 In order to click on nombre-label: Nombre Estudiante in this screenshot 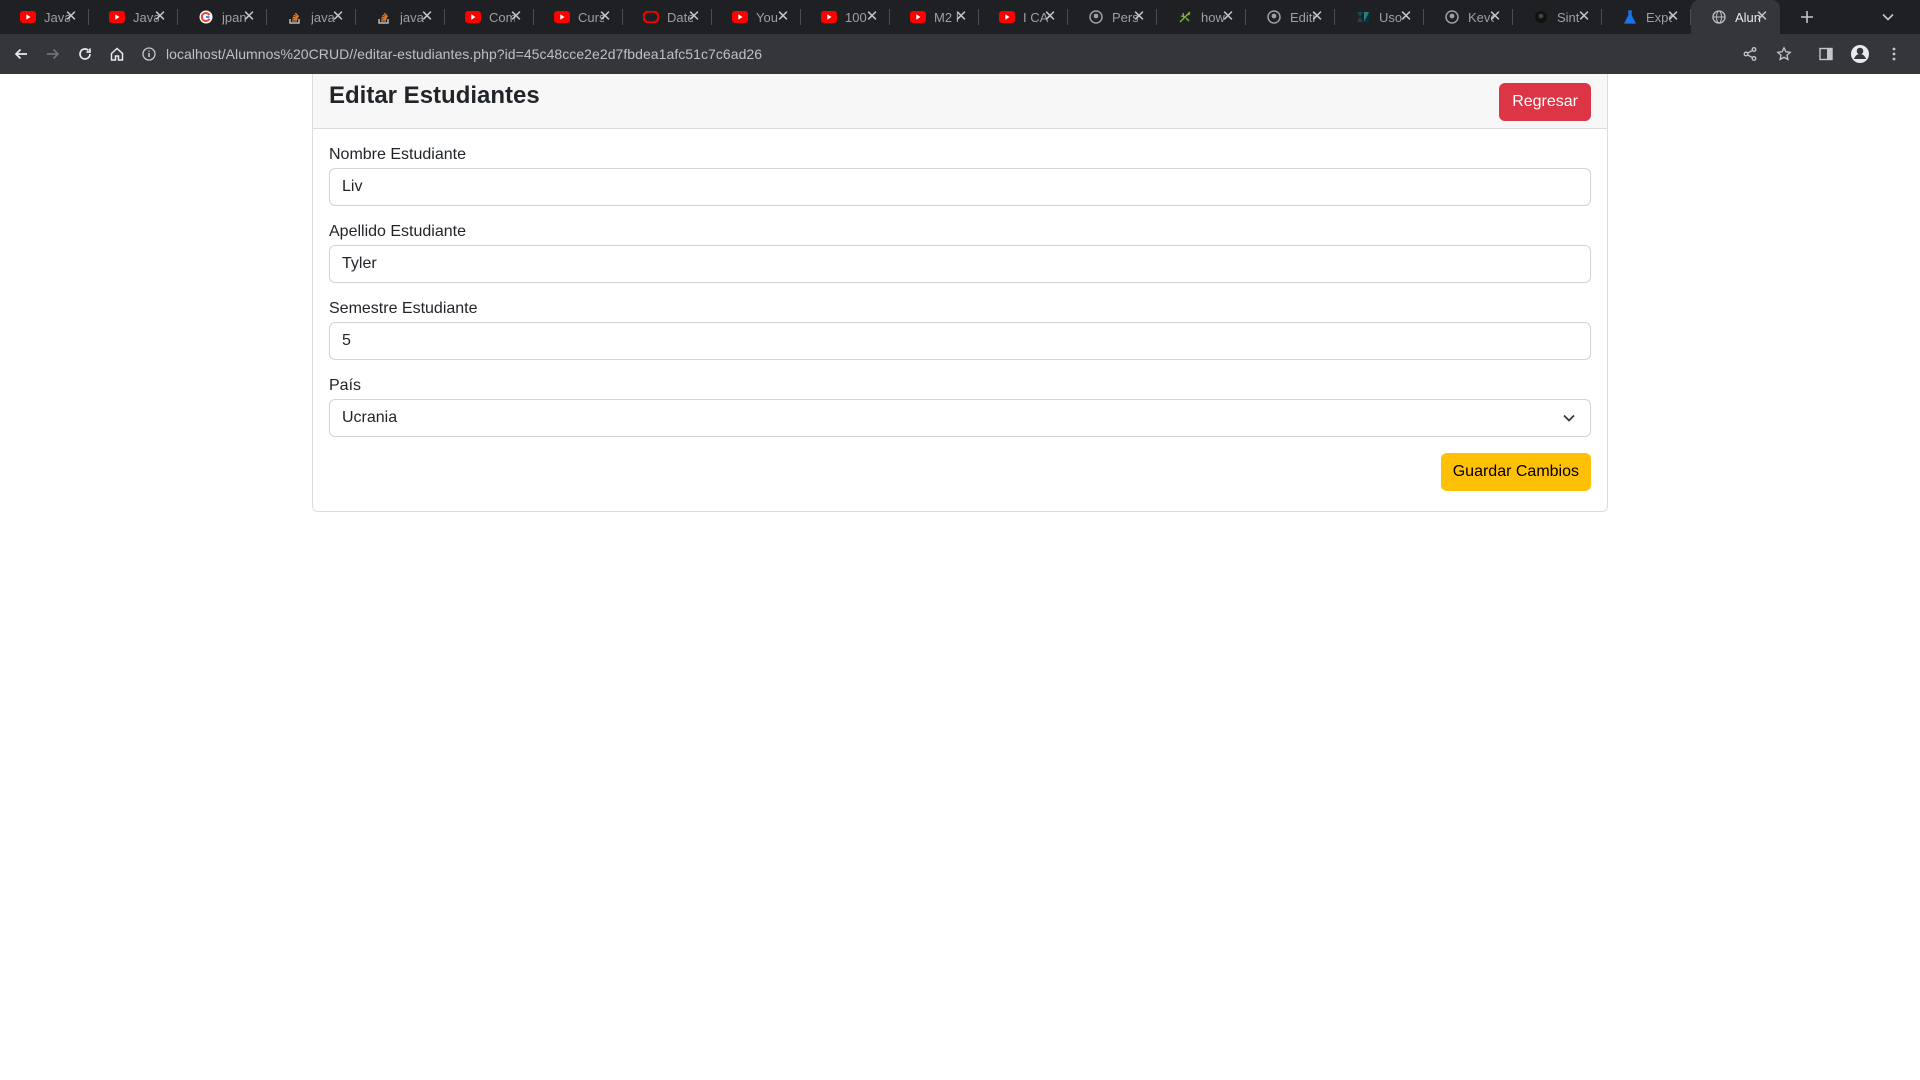, I will do `click(397, 154)`.